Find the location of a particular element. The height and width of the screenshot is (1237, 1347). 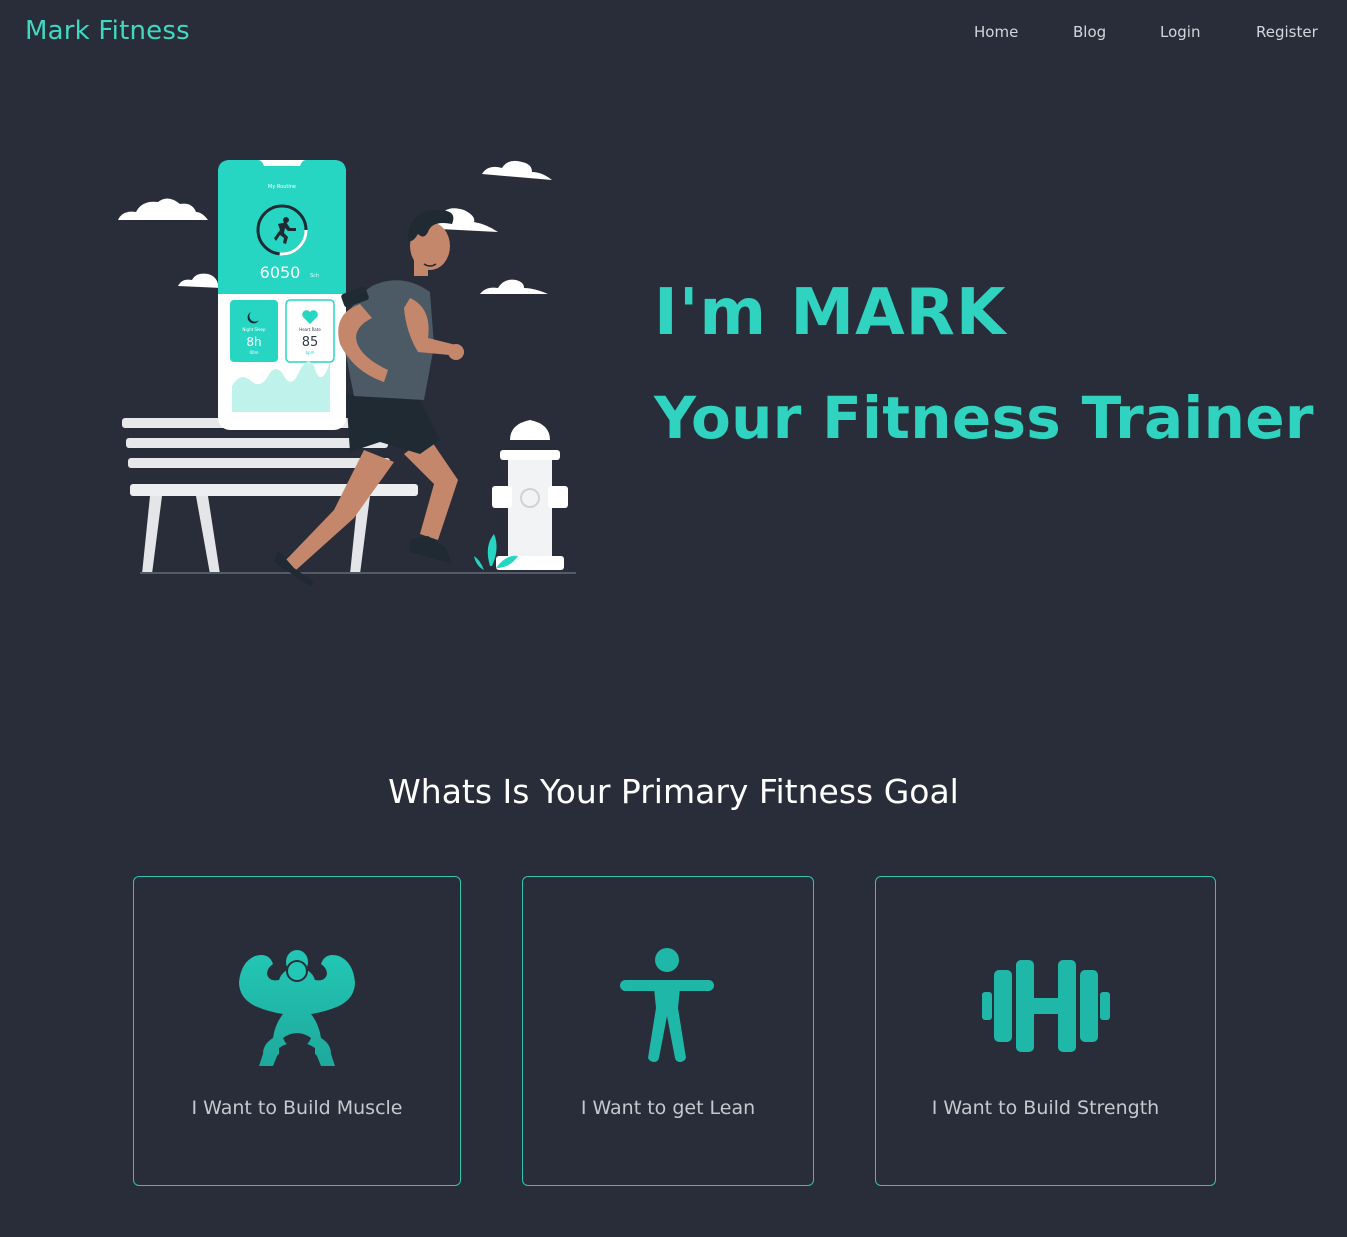

nav-link-register: Register is located at coordinates (1287, 32).